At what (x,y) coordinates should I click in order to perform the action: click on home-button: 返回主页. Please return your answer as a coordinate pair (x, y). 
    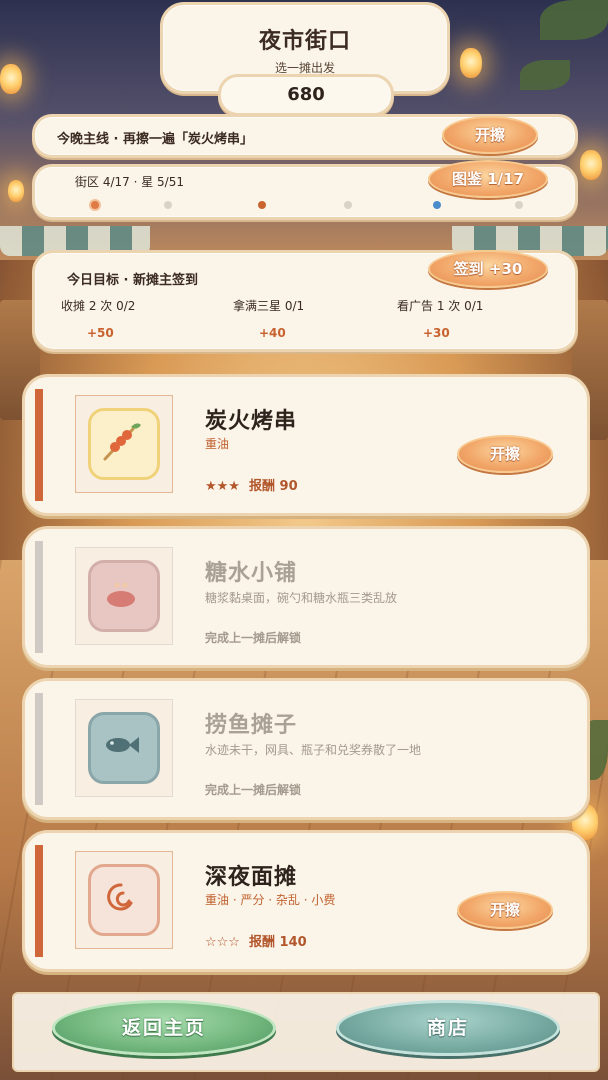
    Looking at the image, I should click on (164, 1028).